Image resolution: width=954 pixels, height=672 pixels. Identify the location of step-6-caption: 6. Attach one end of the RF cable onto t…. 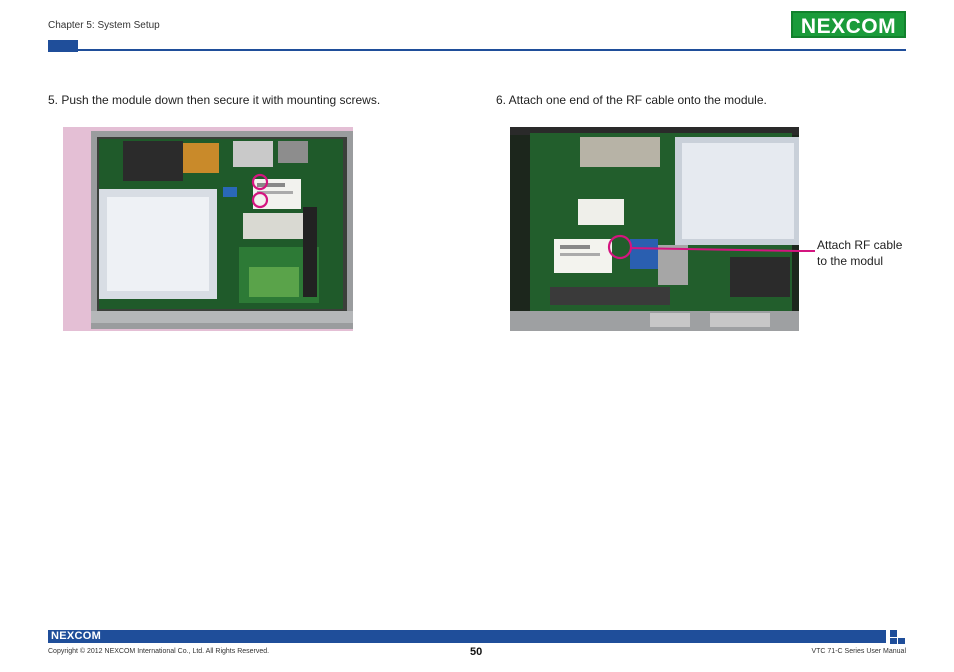
(631, 100).